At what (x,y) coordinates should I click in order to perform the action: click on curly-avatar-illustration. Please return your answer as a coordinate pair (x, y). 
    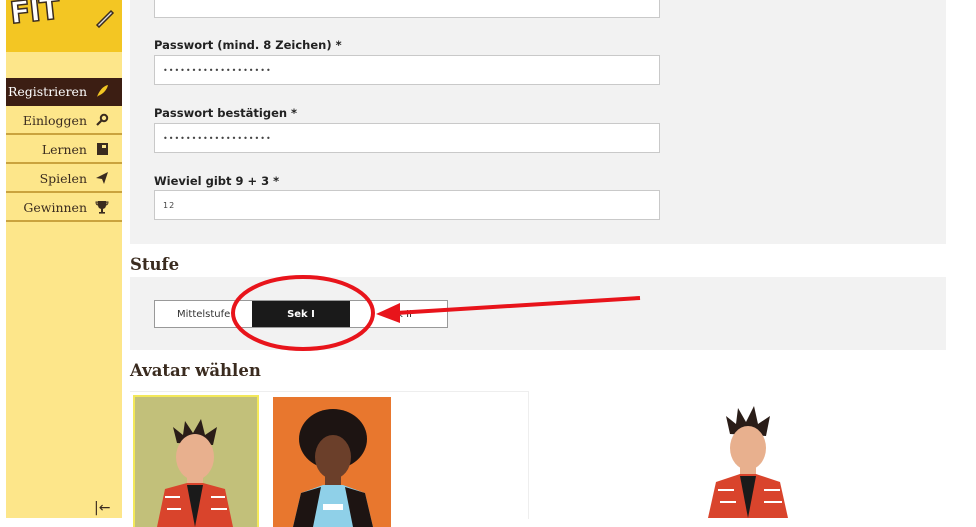
    Looking at the image, I should click on (333, 468).